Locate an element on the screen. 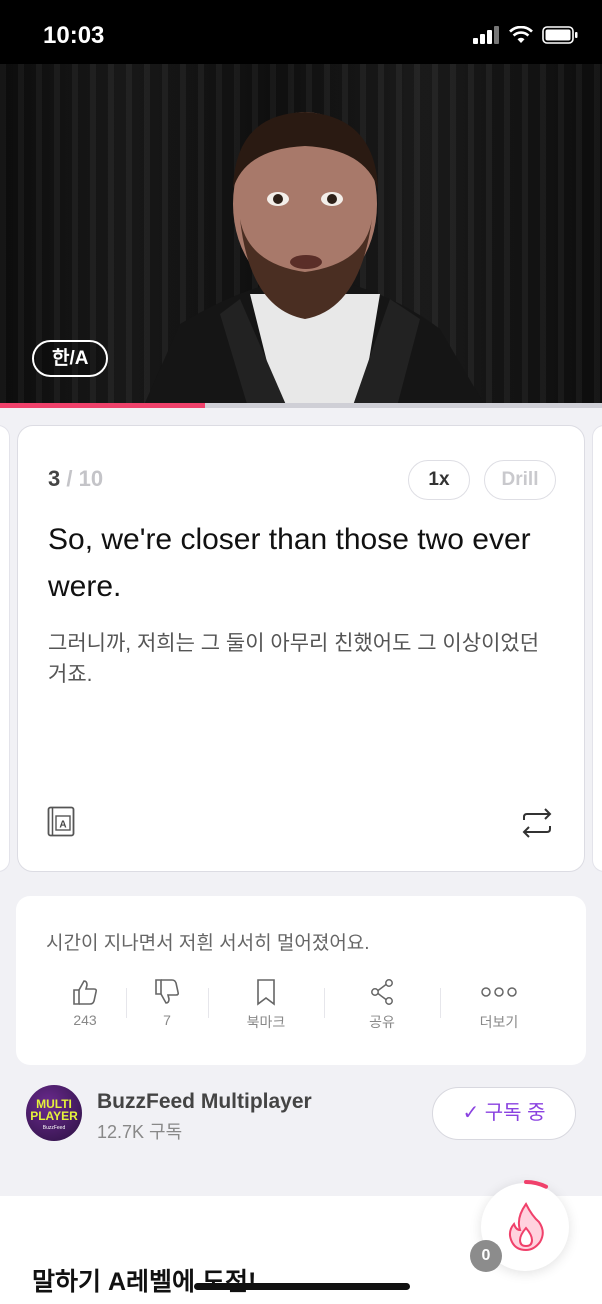  playback-speed-button: 1x is located at coordinates (439, 480).